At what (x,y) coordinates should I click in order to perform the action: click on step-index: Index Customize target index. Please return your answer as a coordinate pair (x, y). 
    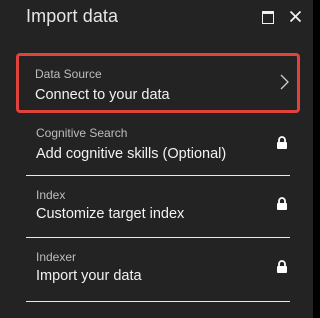
    Looking at the image, I should click on (158, 210).